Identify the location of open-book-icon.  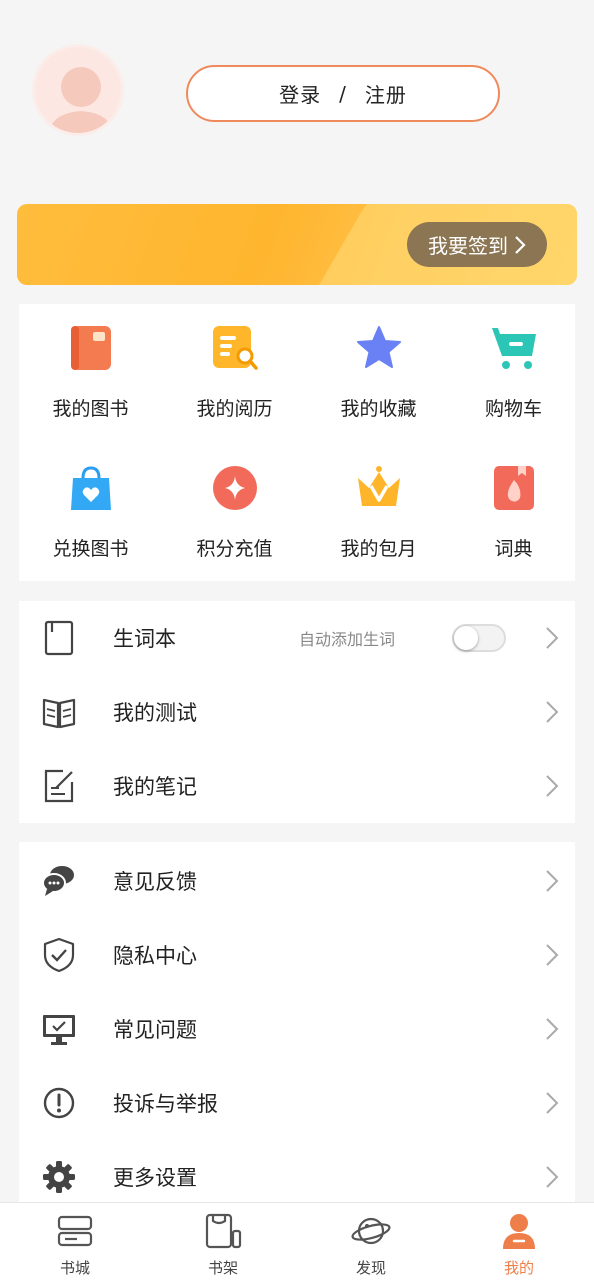
(59, 713).